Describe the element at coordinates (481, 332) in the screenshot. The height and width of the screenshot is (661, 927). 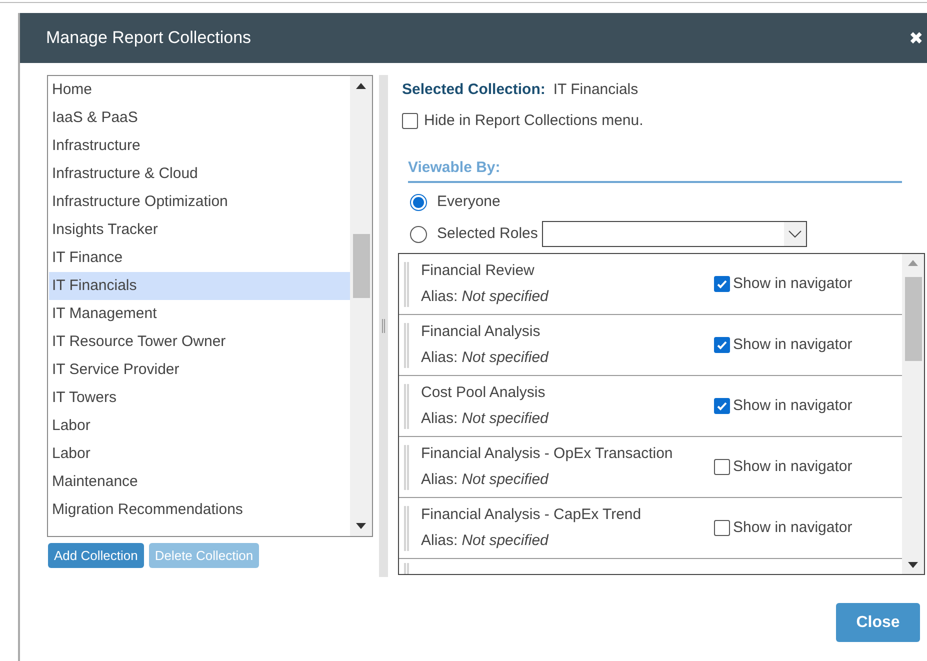
I see `report-name: Financial Analysis` at that location.